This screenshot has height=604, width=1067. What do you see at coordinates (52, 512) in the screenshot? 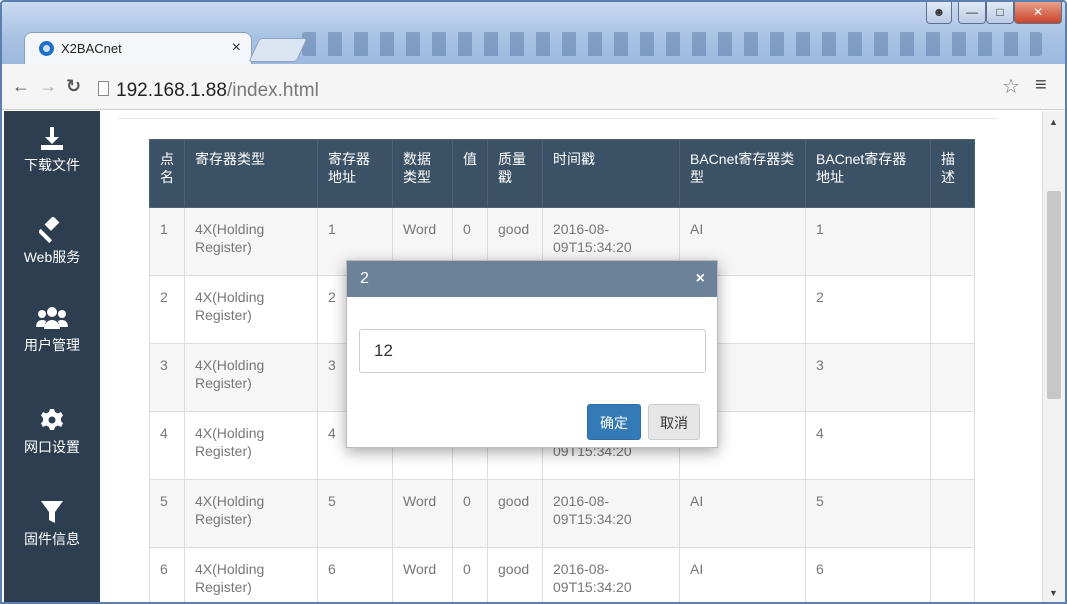
I see `filter-icon` at bounding box center [52, 512].